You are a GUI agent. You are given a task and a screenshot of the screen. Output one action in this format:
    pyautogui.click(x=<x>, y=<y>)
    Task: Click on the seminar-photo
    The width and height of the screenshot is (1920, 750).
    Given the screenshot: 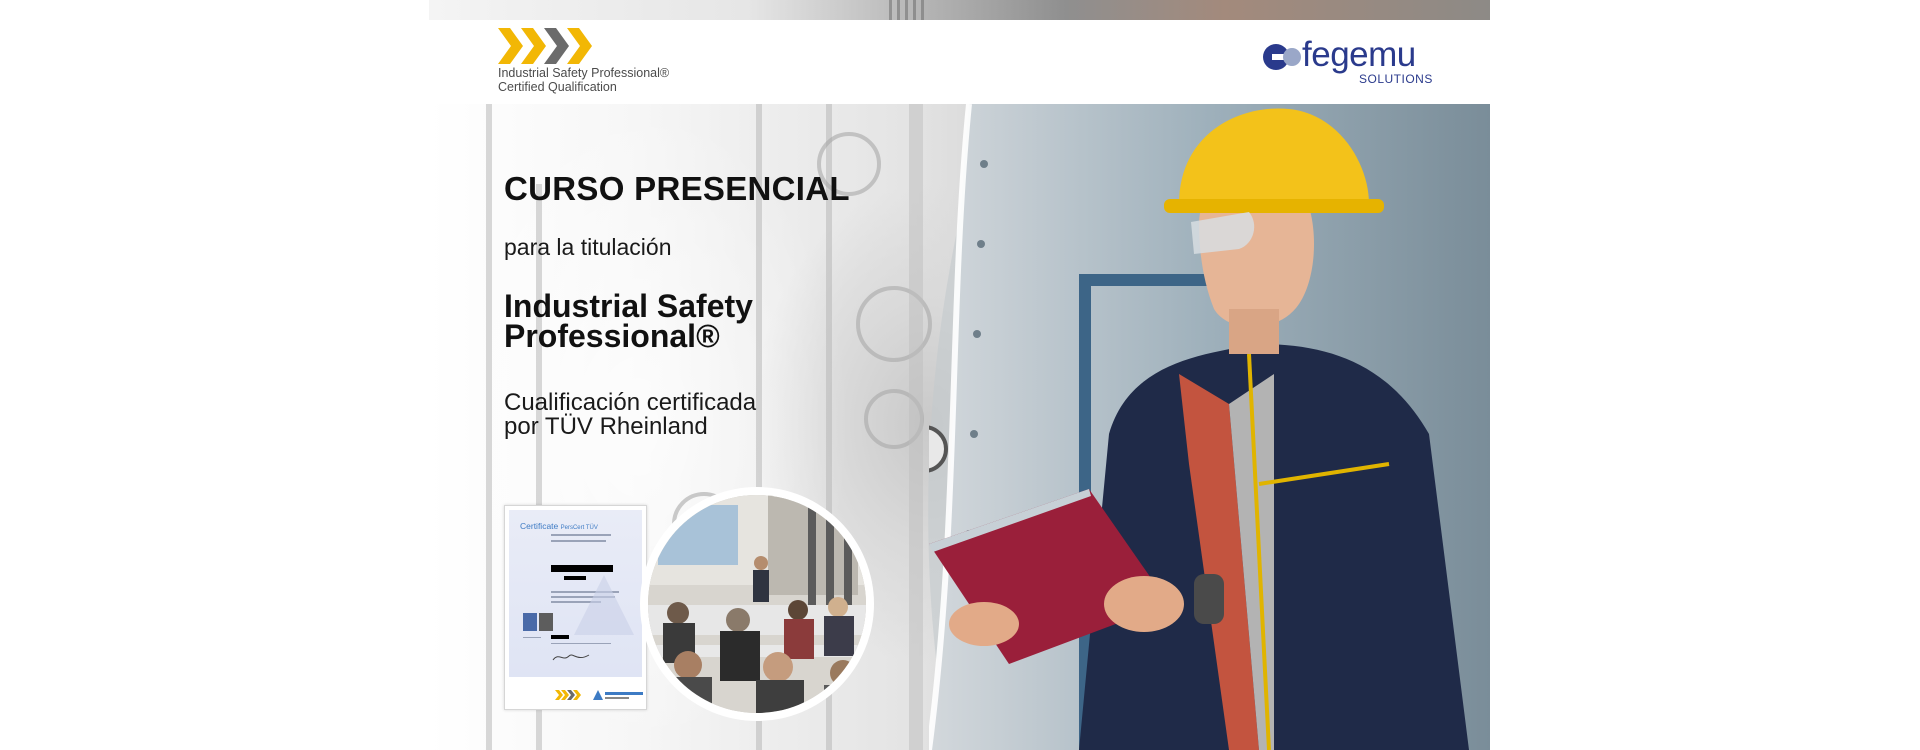 What is the action you would take?
    pyautogui.click(x=757, y=604)
    